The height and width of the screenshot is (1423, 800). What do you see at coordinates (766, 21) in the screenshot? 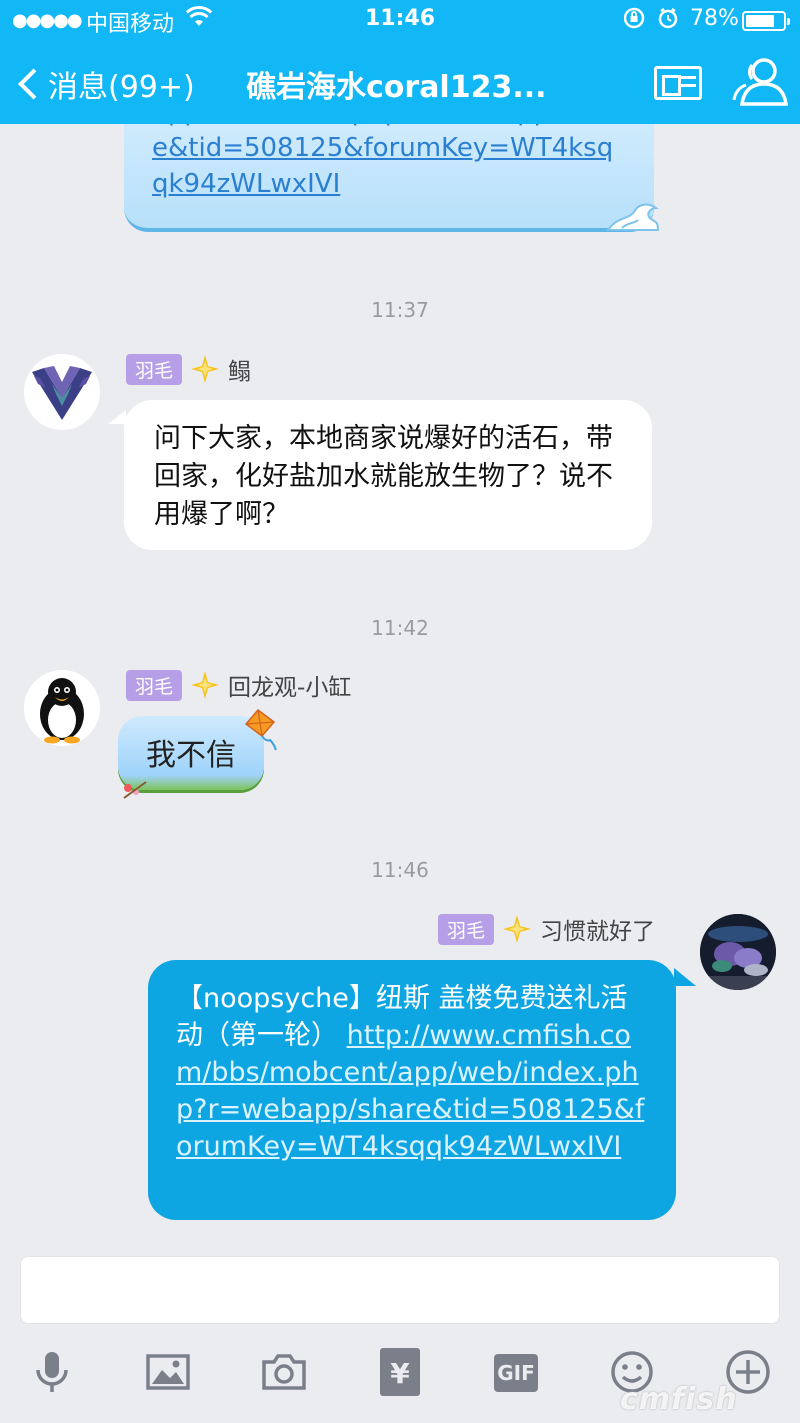
I see `battery-icon` at bounding box center [766, 21].